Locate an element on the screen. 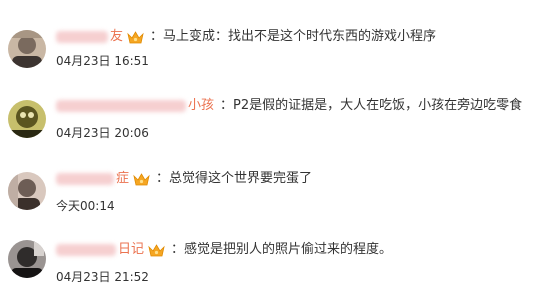 Image resolution: width=550 pixels, height=303 pixels. username-tail: 日记 is located at coordinates (131, 249).